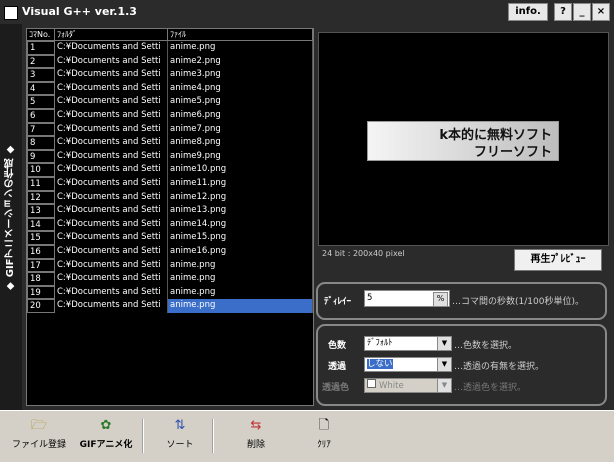 This screenshot has width=614, height=462. I want to click on trans-color-hint: …透過色を選択。, so click(490, 388).